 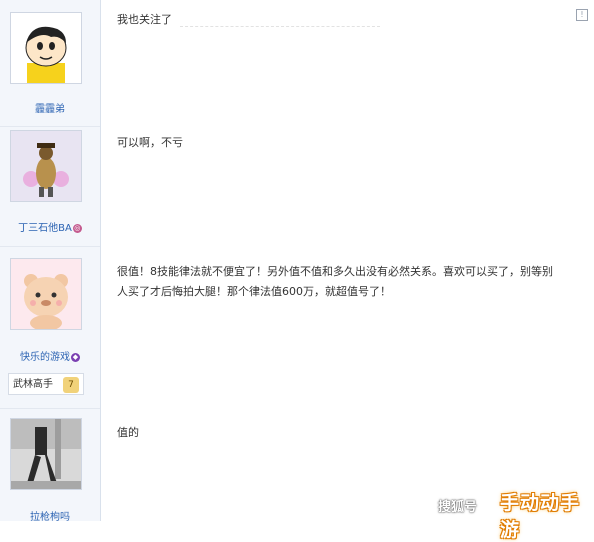 I want to click on street-photo-avatar-icon, so click(x=46, y=454).